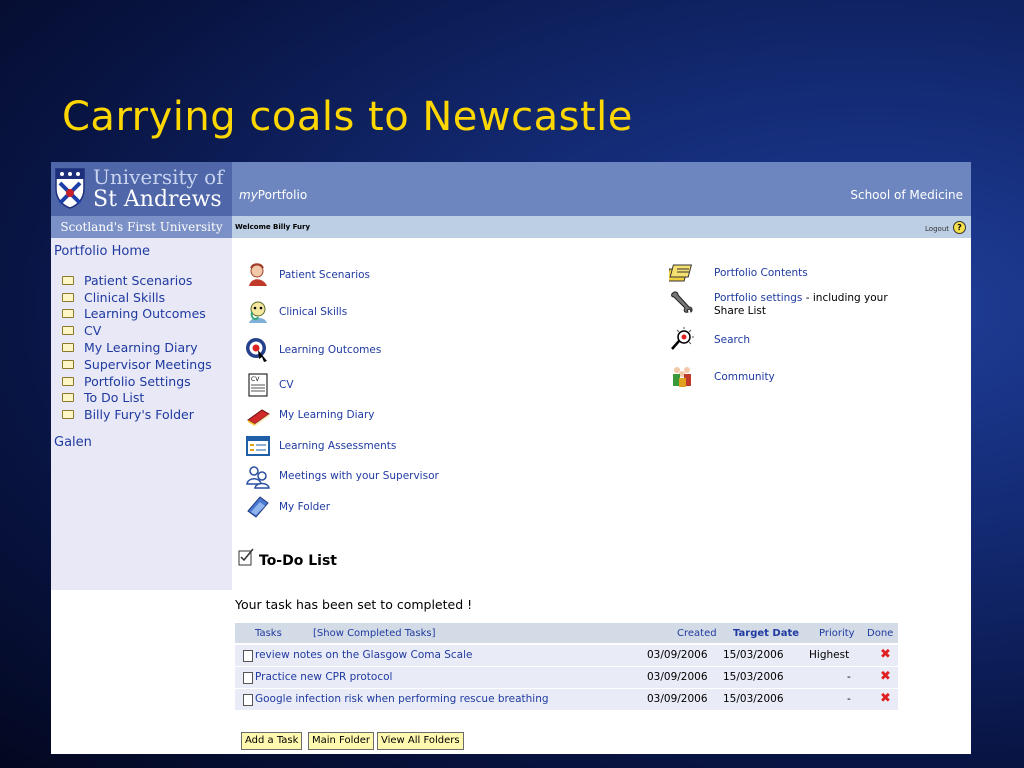 The image size is (1024, 768). Describe the element at coordinates (937, 229) in the screenshot. I see `logout-link: Logout` at that location.